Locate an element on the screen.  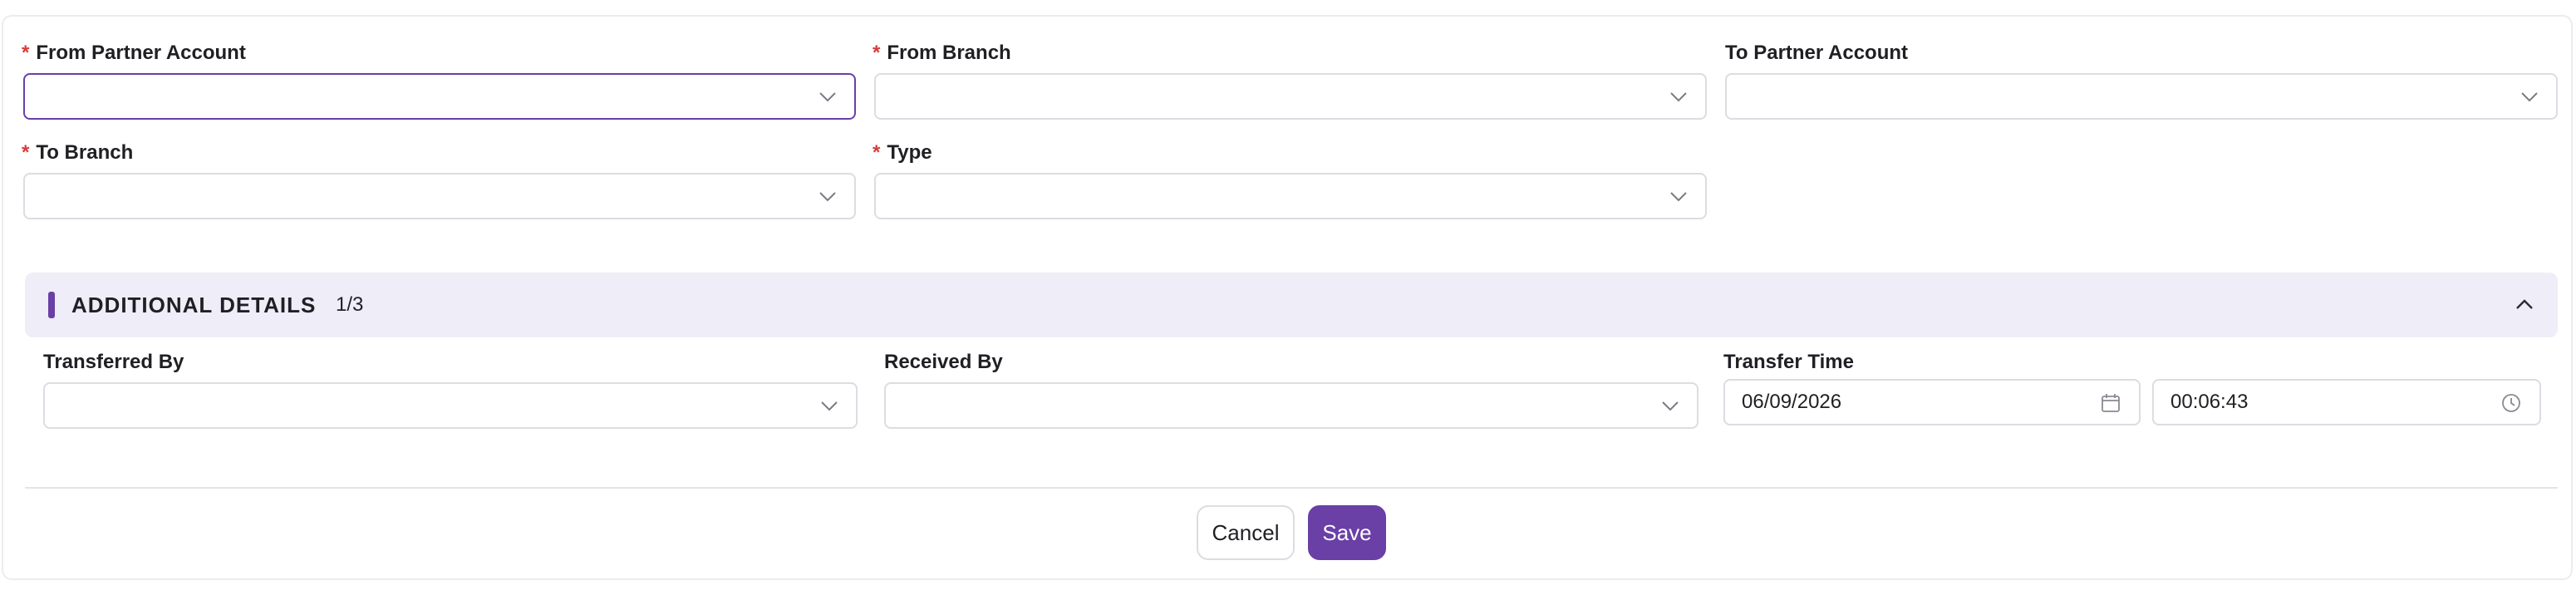
footer-divider is located at coordinates (1291, 488).